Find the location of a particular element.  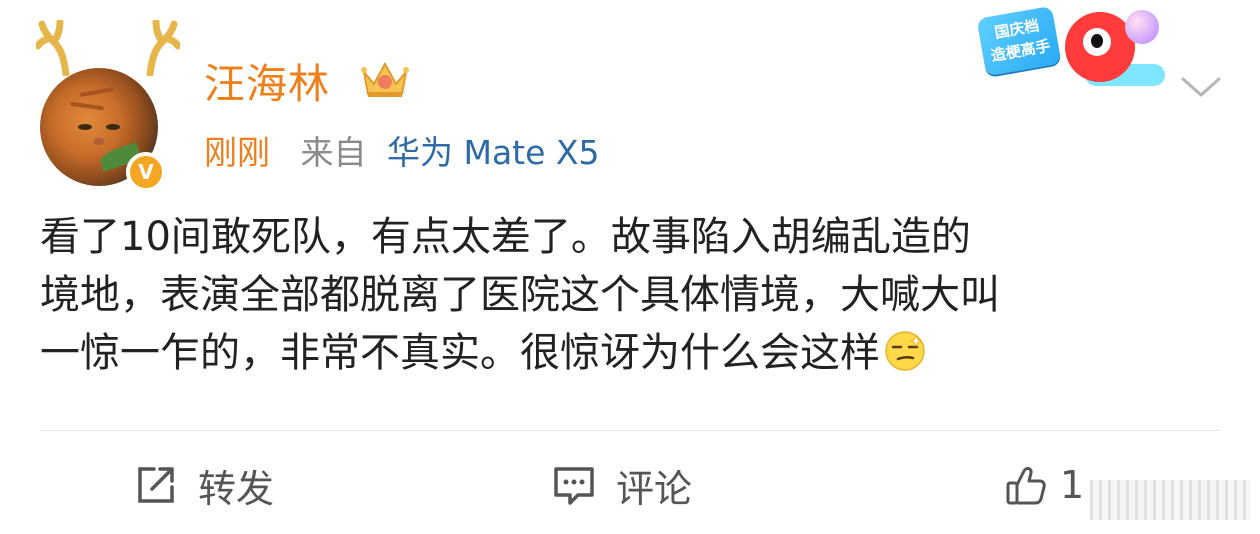

verified-badge-icon: V is located at coordinates (146, 172).